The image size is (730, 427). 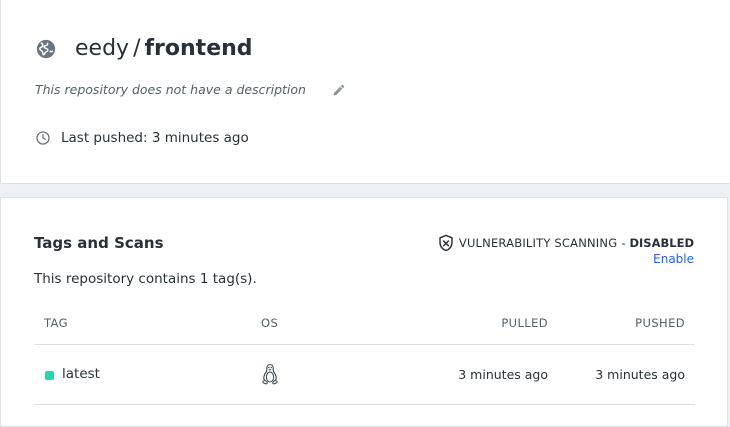 I want to click on table-header: TAG OS PULLED PUSHED, so click(x=364, y=326).